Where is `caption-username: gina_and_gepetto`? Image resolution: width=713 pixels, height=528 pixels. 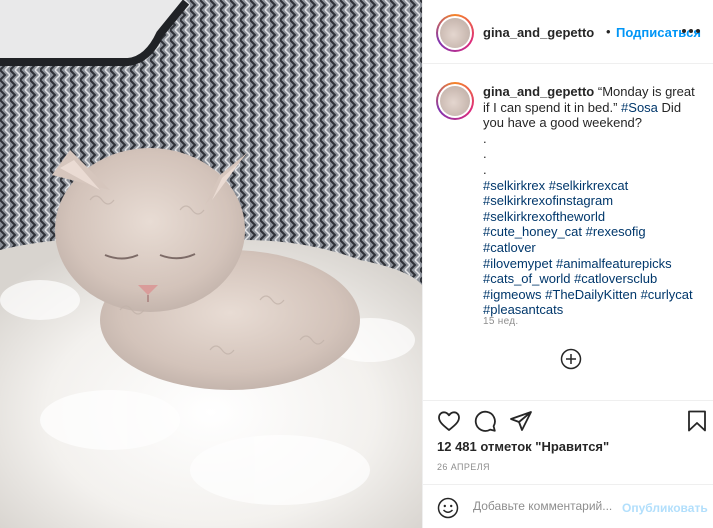 caption-username: gina_and_gepetto is located at coordinates (538, 91).